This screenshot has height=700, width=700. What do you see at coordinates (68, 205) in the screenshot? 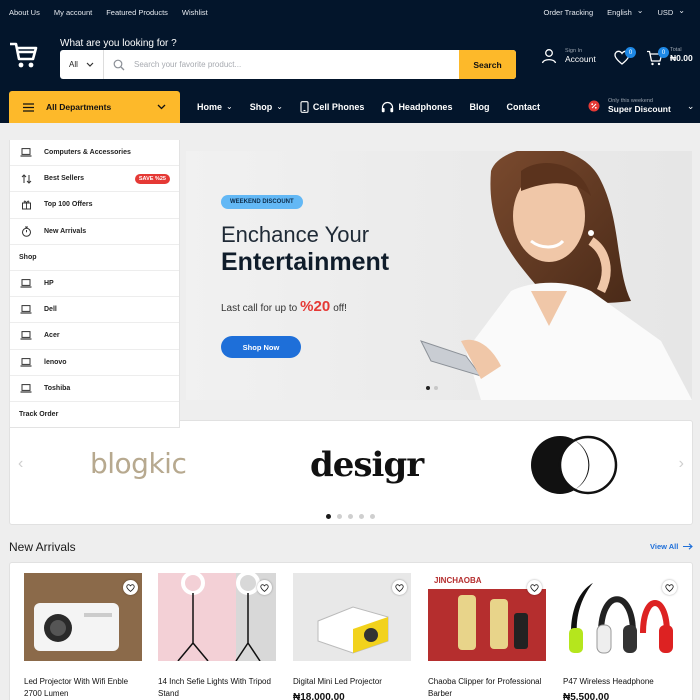
I see `sidebar-item-label: Top 100 Offers` at bounding box center [68, 205].